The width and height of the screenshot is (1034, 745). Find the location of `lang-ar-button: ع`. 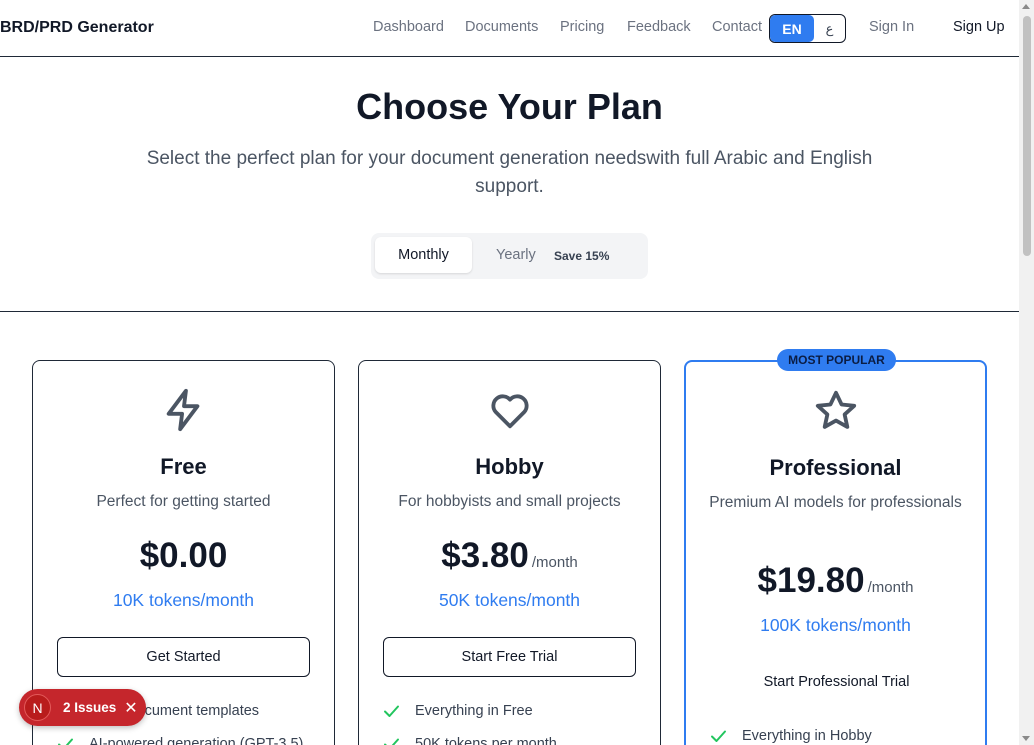

lang-ar-button: ع is located at coordinates (829, 28).